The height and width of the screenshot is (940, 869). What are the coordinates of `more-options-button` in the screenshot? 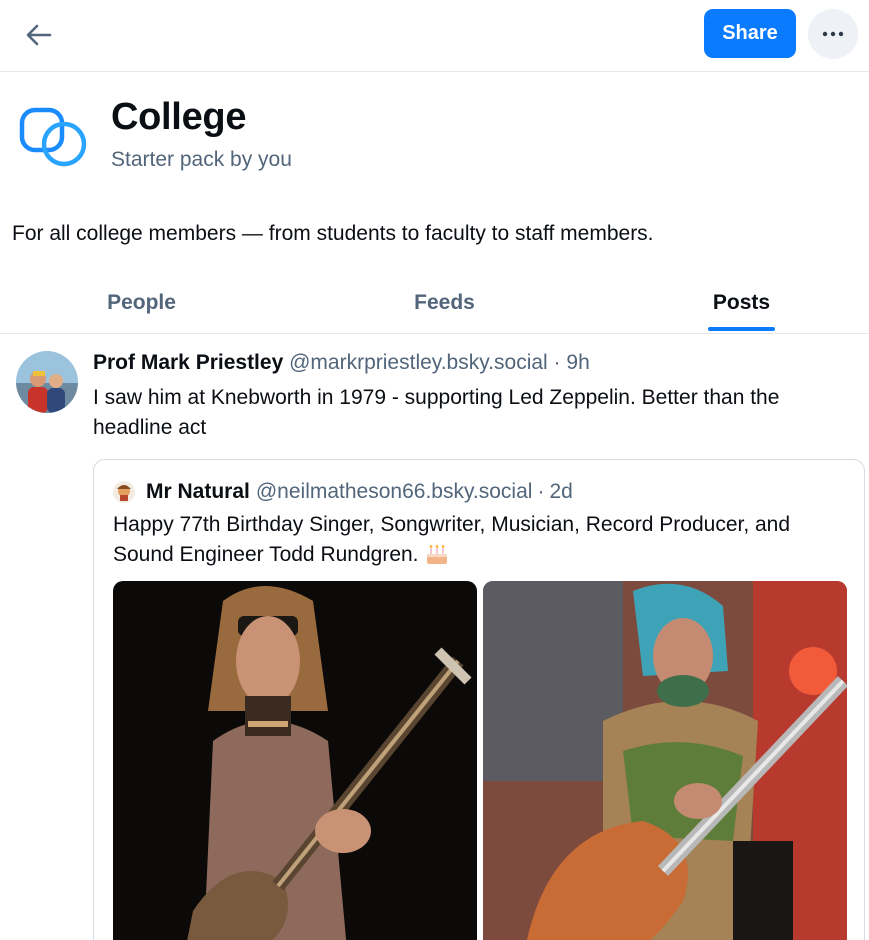 It's located at (833, 34).